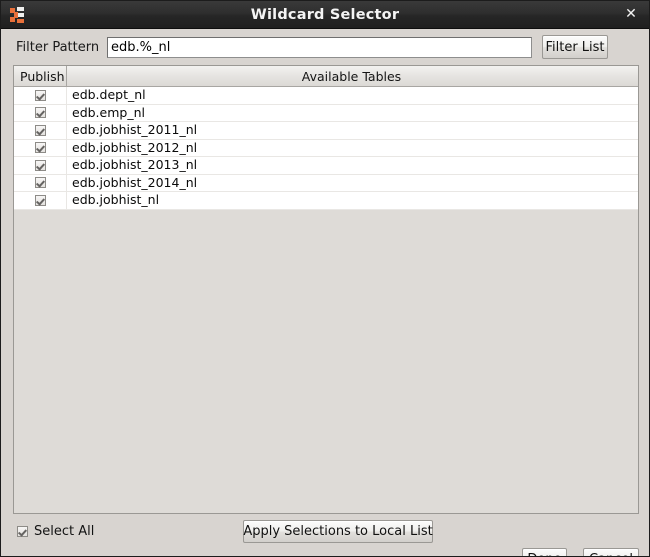 This screenshot has width=650, height=557. I want to click on window-title: Wildcard Selector, so click(325, 14).